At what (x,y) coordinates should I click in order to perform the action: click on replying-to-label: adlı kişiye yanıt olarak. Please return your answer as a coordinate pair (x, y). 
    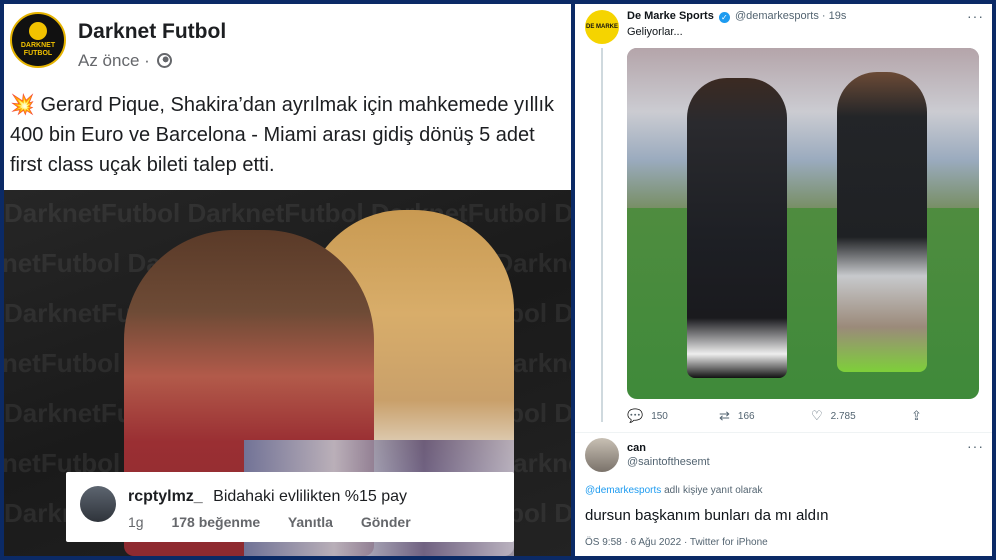
    Looking at the image, I should click on (712, 490).